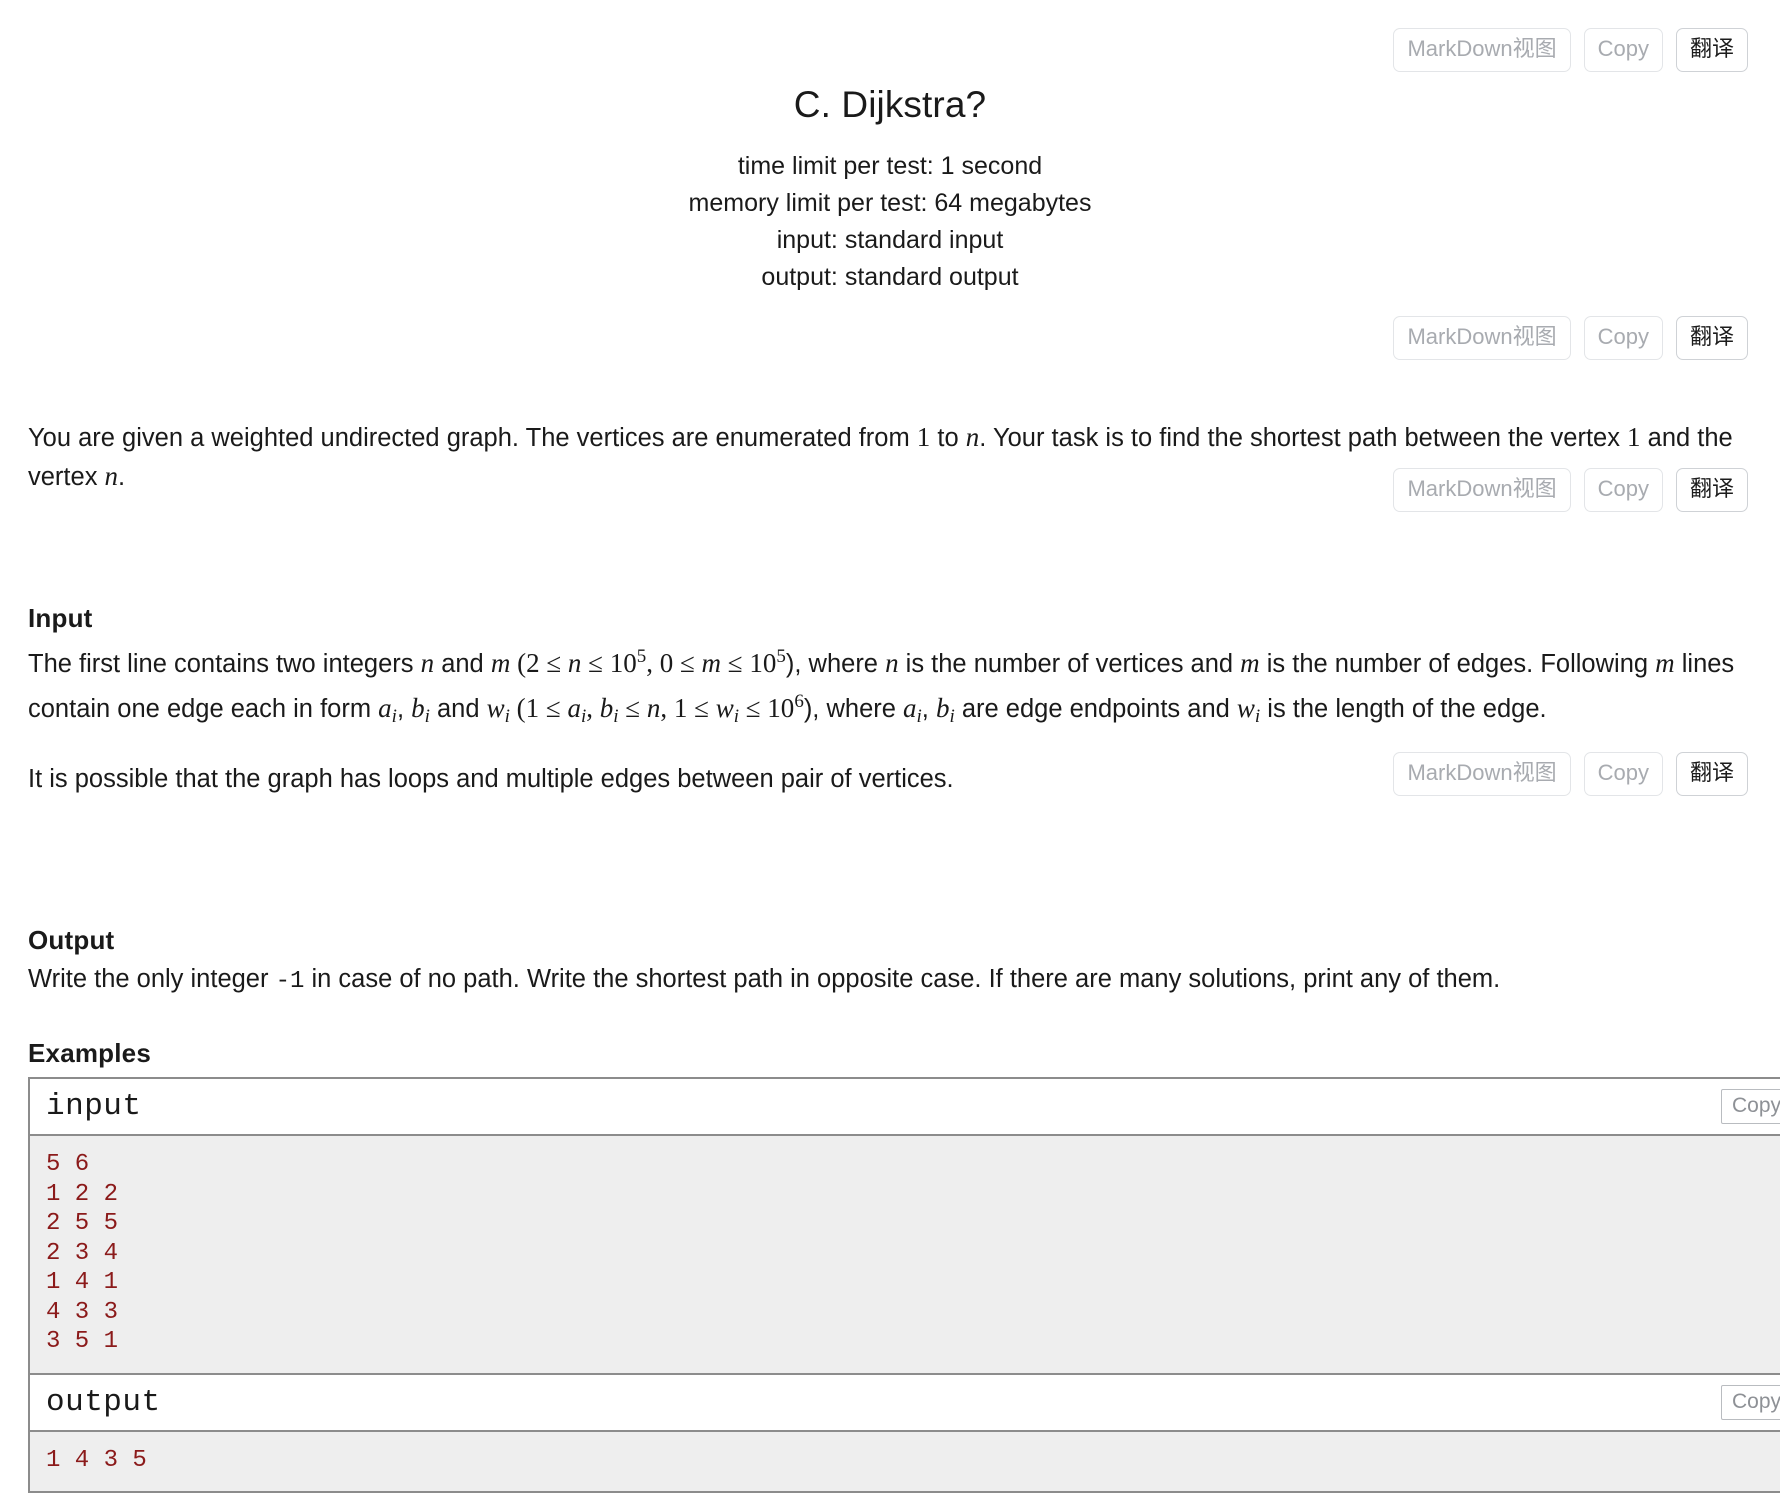 The image size is (1780, 1493). What do you see at coordinates (224, 663) in the screenshot?
I see `text-fragment: The first line contains two integers` at bounding box center [224, 663].